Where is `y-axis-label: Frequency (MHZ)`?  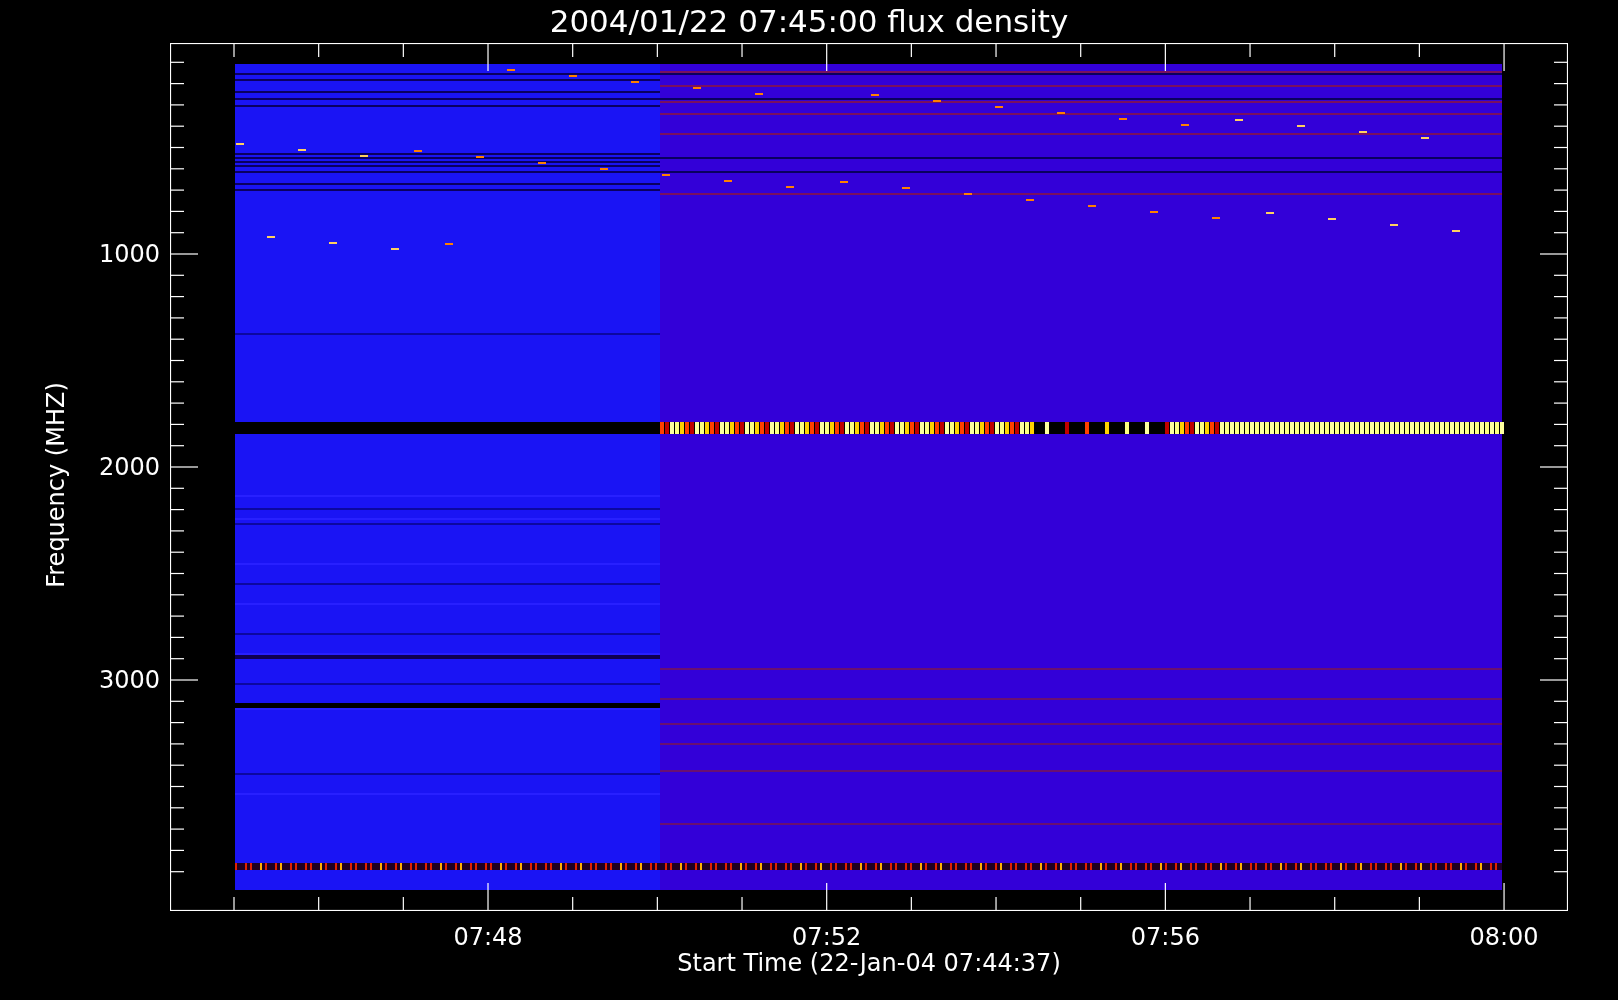
y-axis-label: Frequency (MHZ) is located at coordinates (56, 485).